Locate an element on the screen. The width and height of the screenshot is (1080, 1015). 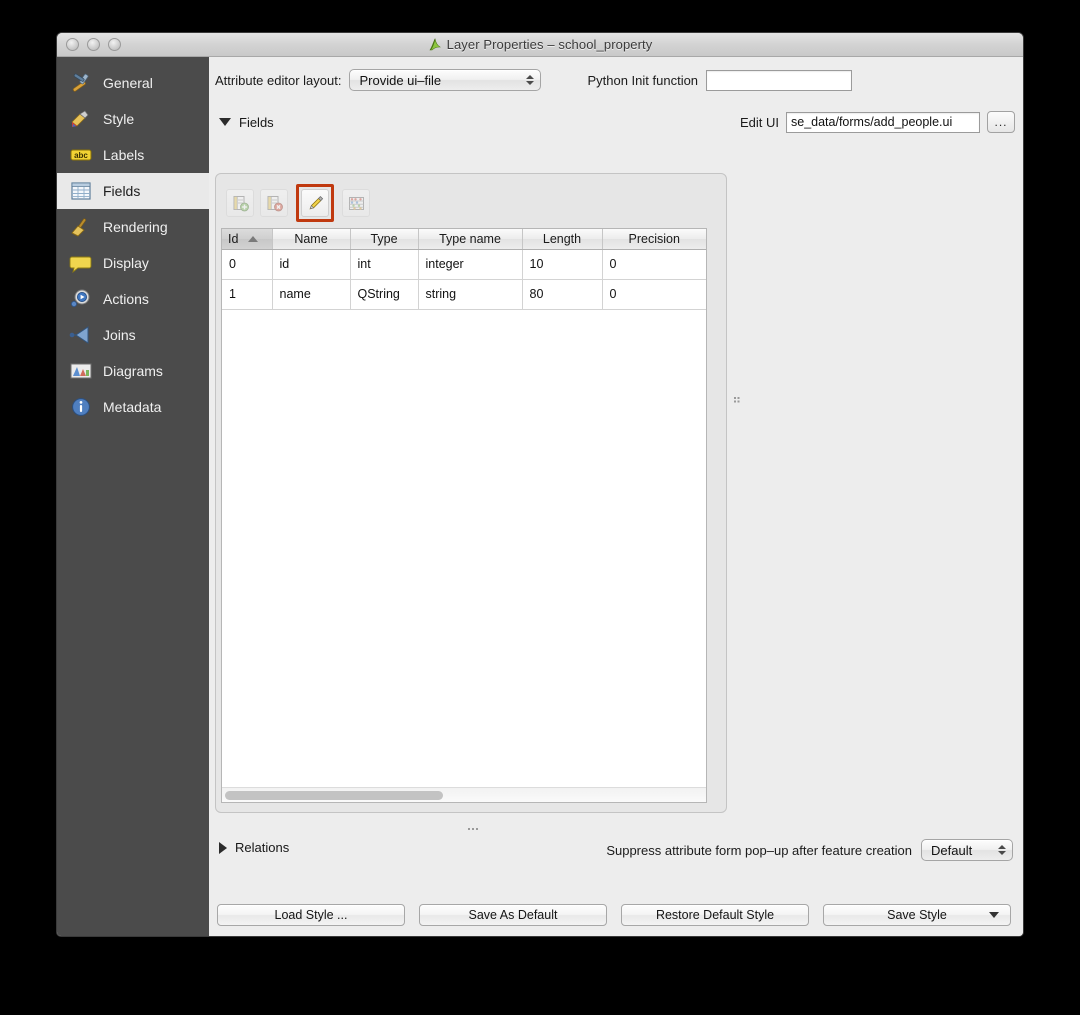
cell-type: QString is located at coordinates (384, 294).